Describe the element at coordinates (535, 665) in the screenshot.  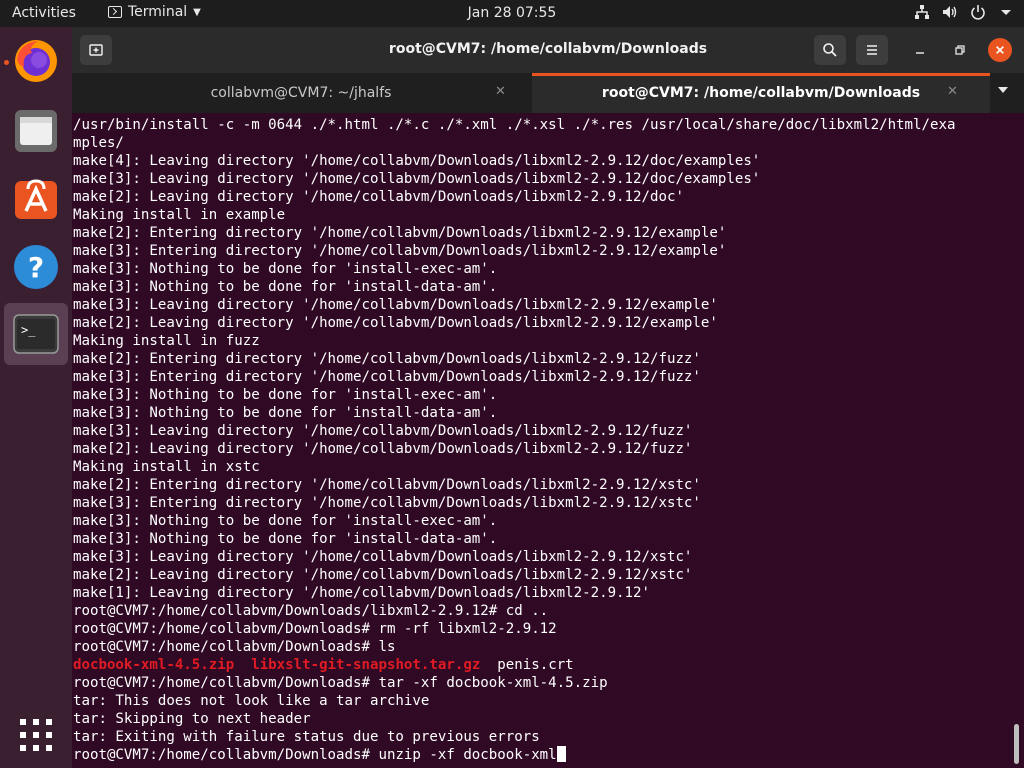
I see `ls-file-item: penis.crt` at that location.